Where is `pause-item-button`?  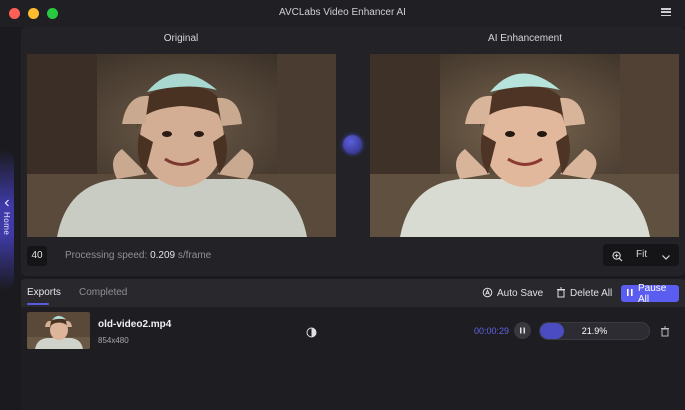 pause-item-button is located at coordinates (522, 330).